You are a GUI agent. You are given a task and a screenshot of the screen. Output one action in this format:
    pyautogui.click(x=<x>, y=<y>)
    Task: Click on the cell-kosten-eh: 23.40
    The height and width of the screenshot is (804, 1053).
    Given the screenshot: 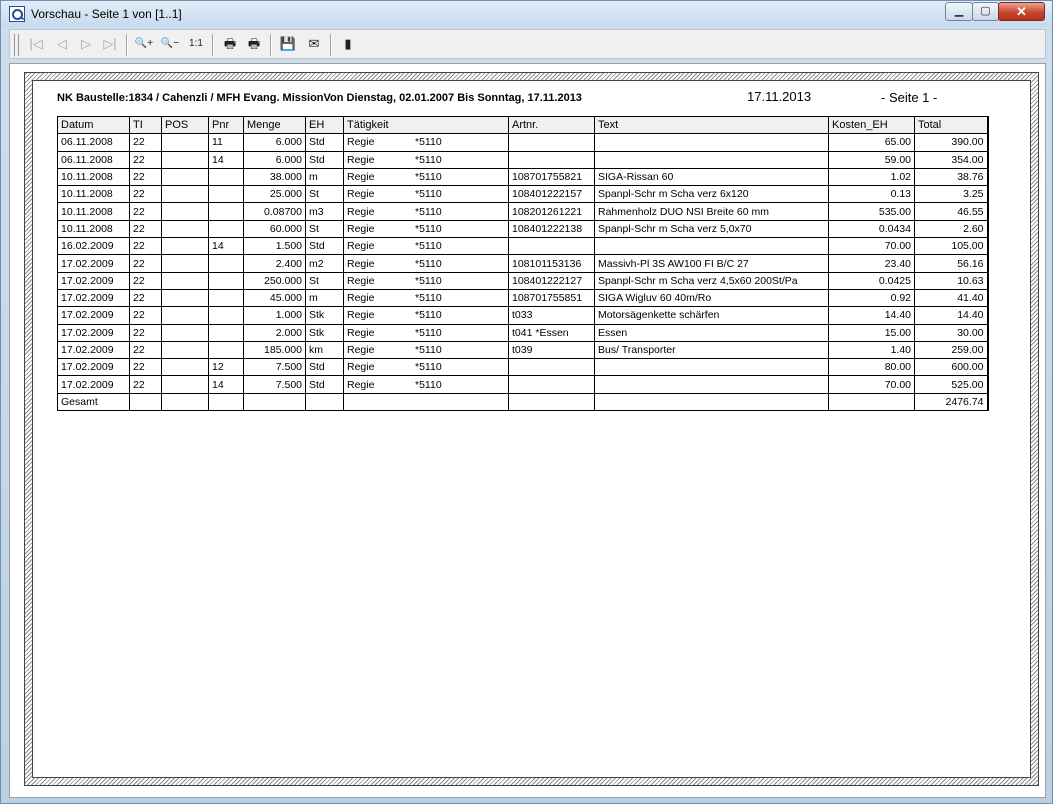 What is the action you would take?
    pyautogui.click(x=871, y=263)
    